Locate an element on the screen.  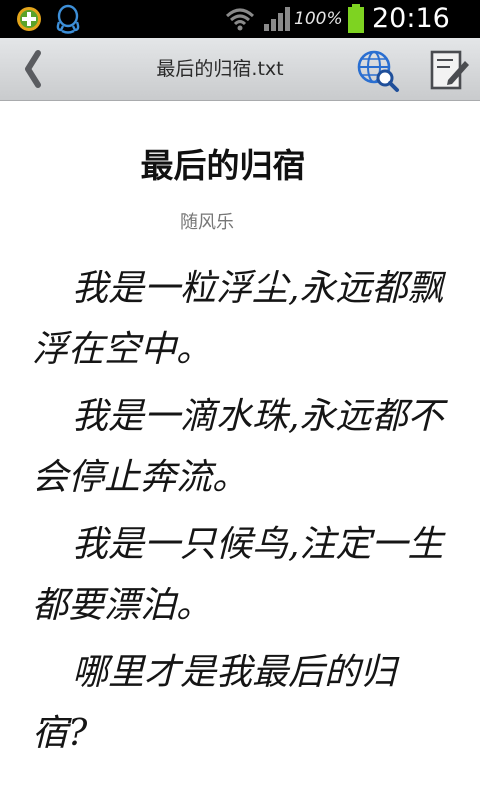
poem-title: 最后的归宿 is located at coordinates (223, 165).